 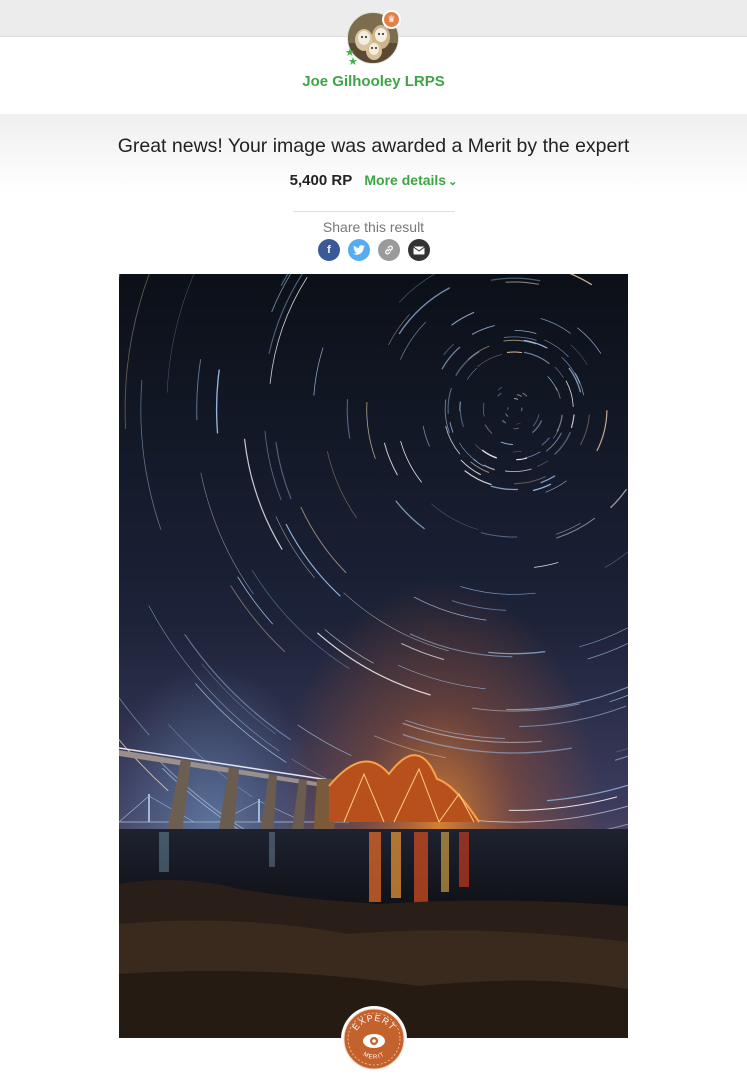 What do you see at coordinates (405, 180) in the screenshot?
I see `more-details-label: More details` at bounding box center [405, 180].